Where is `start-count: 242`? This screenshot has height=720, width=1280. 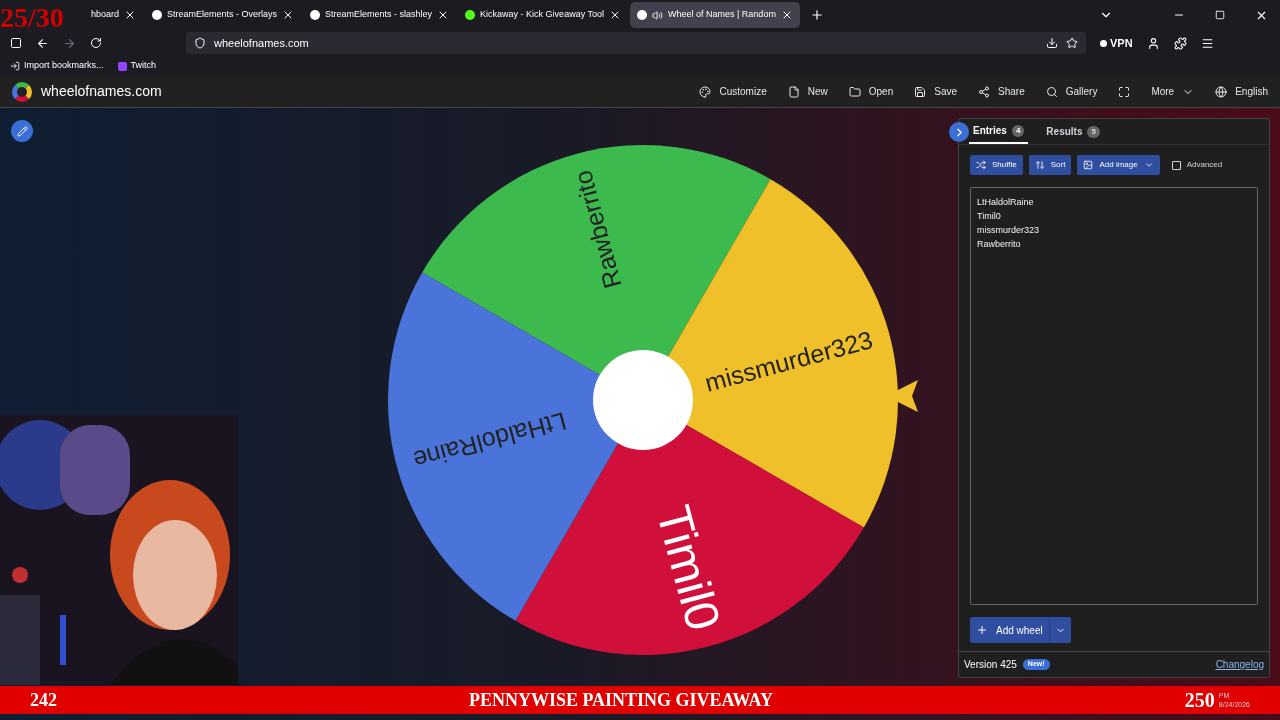 start-count: 242 is located at coordinates (43, 700).